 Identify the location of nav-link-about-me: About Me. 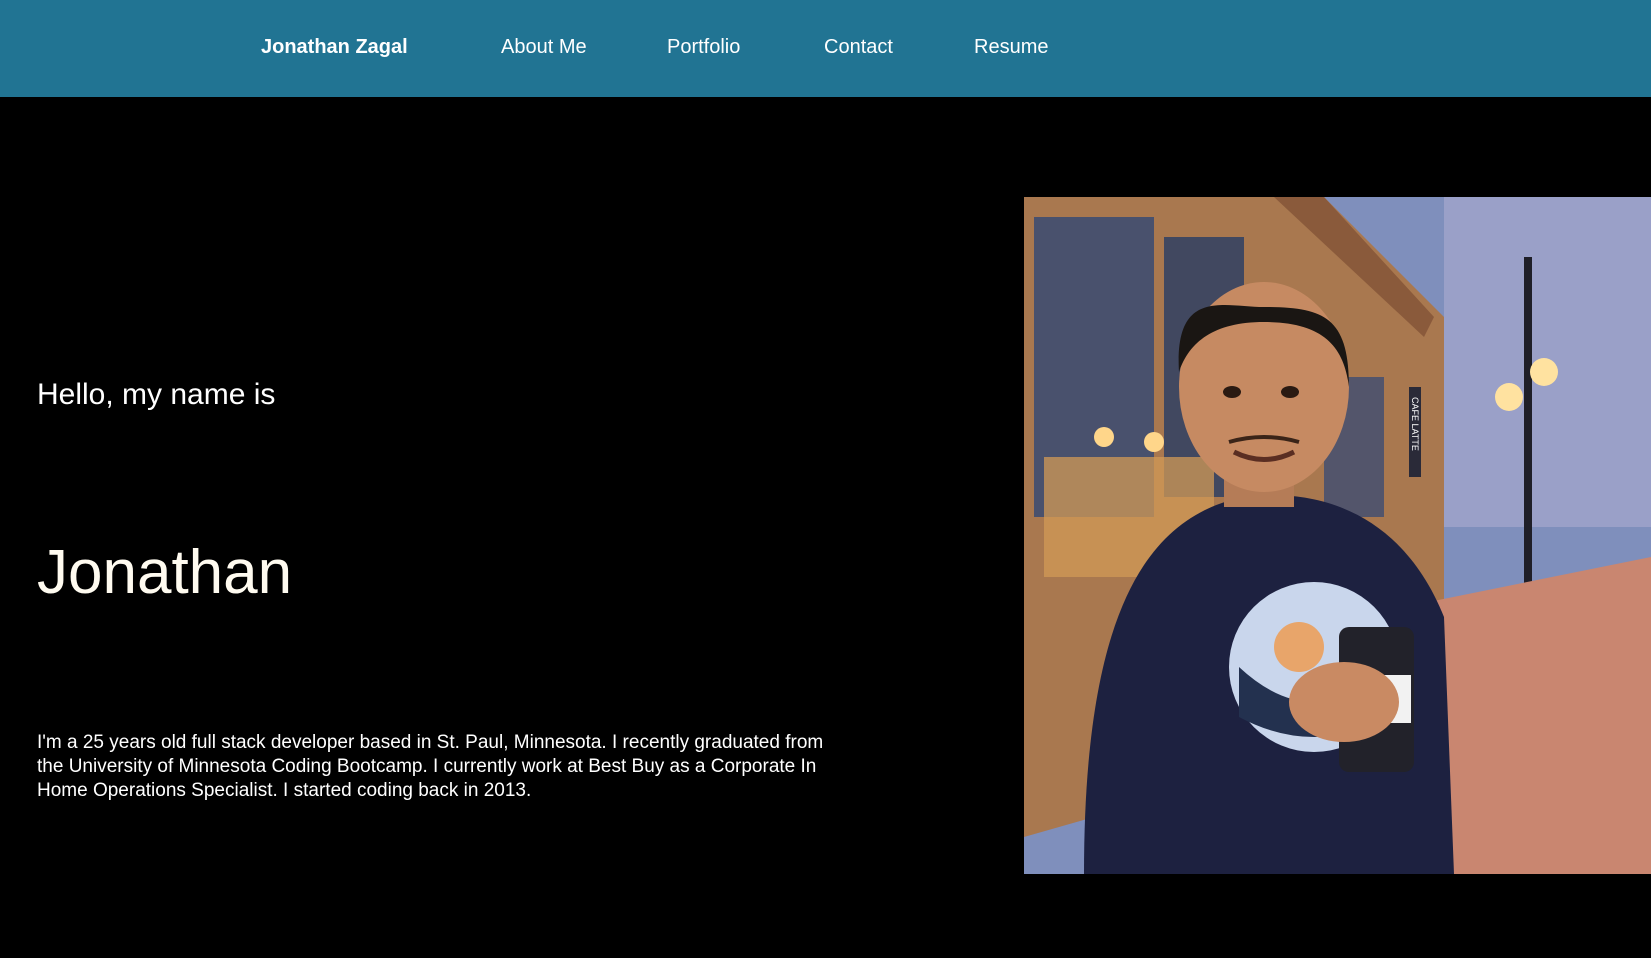
(544, 47).